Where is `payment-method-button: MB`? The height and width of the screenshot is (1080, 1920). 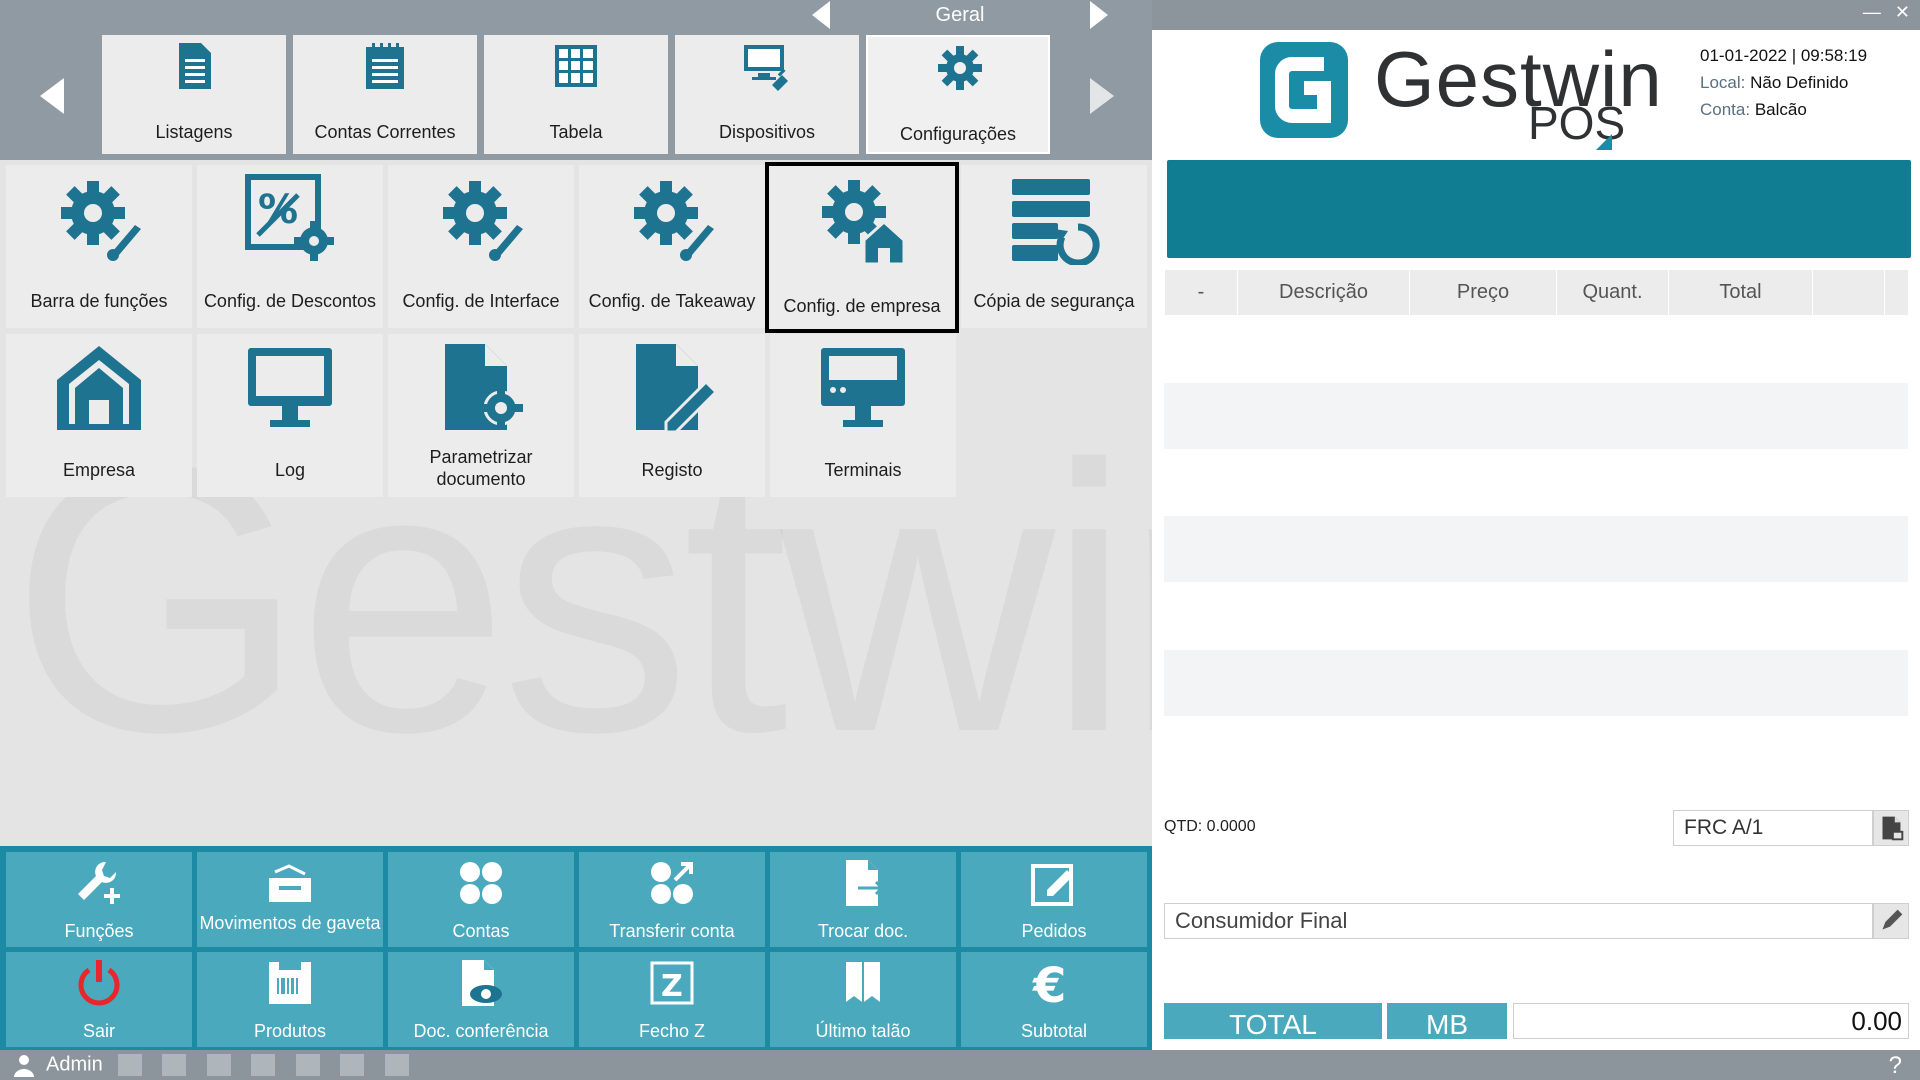 payment-method-button: MB is located at coordinates (1447, 1021).